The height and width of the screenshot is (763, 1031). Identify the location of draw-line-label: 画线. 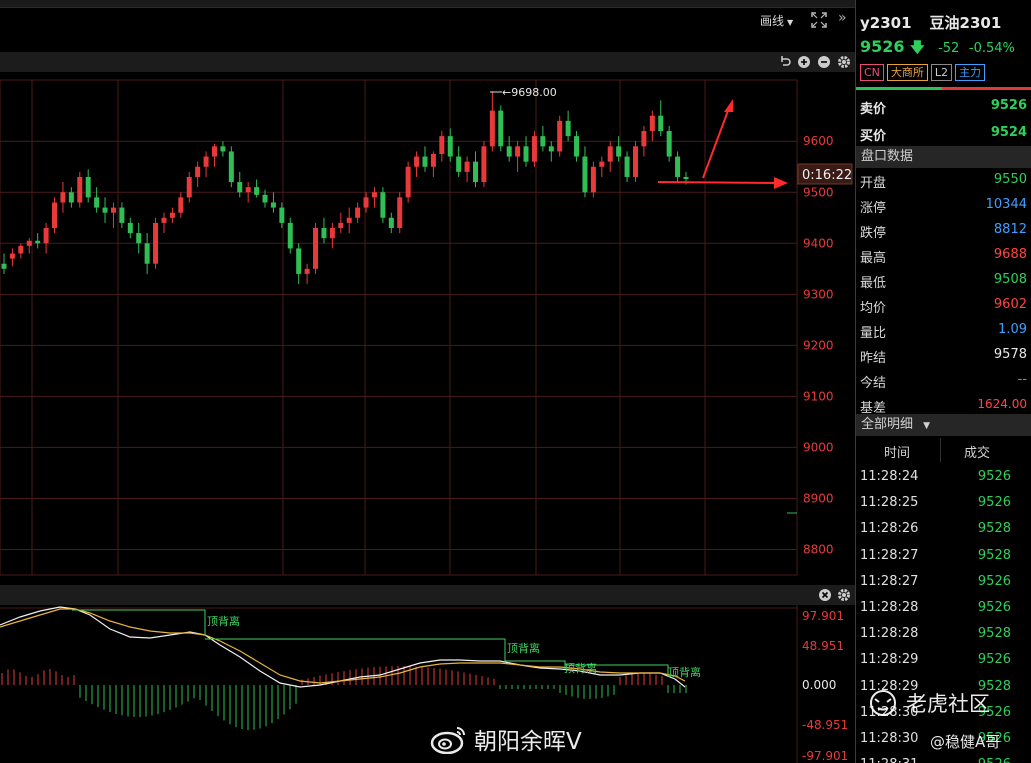
(772, 21).